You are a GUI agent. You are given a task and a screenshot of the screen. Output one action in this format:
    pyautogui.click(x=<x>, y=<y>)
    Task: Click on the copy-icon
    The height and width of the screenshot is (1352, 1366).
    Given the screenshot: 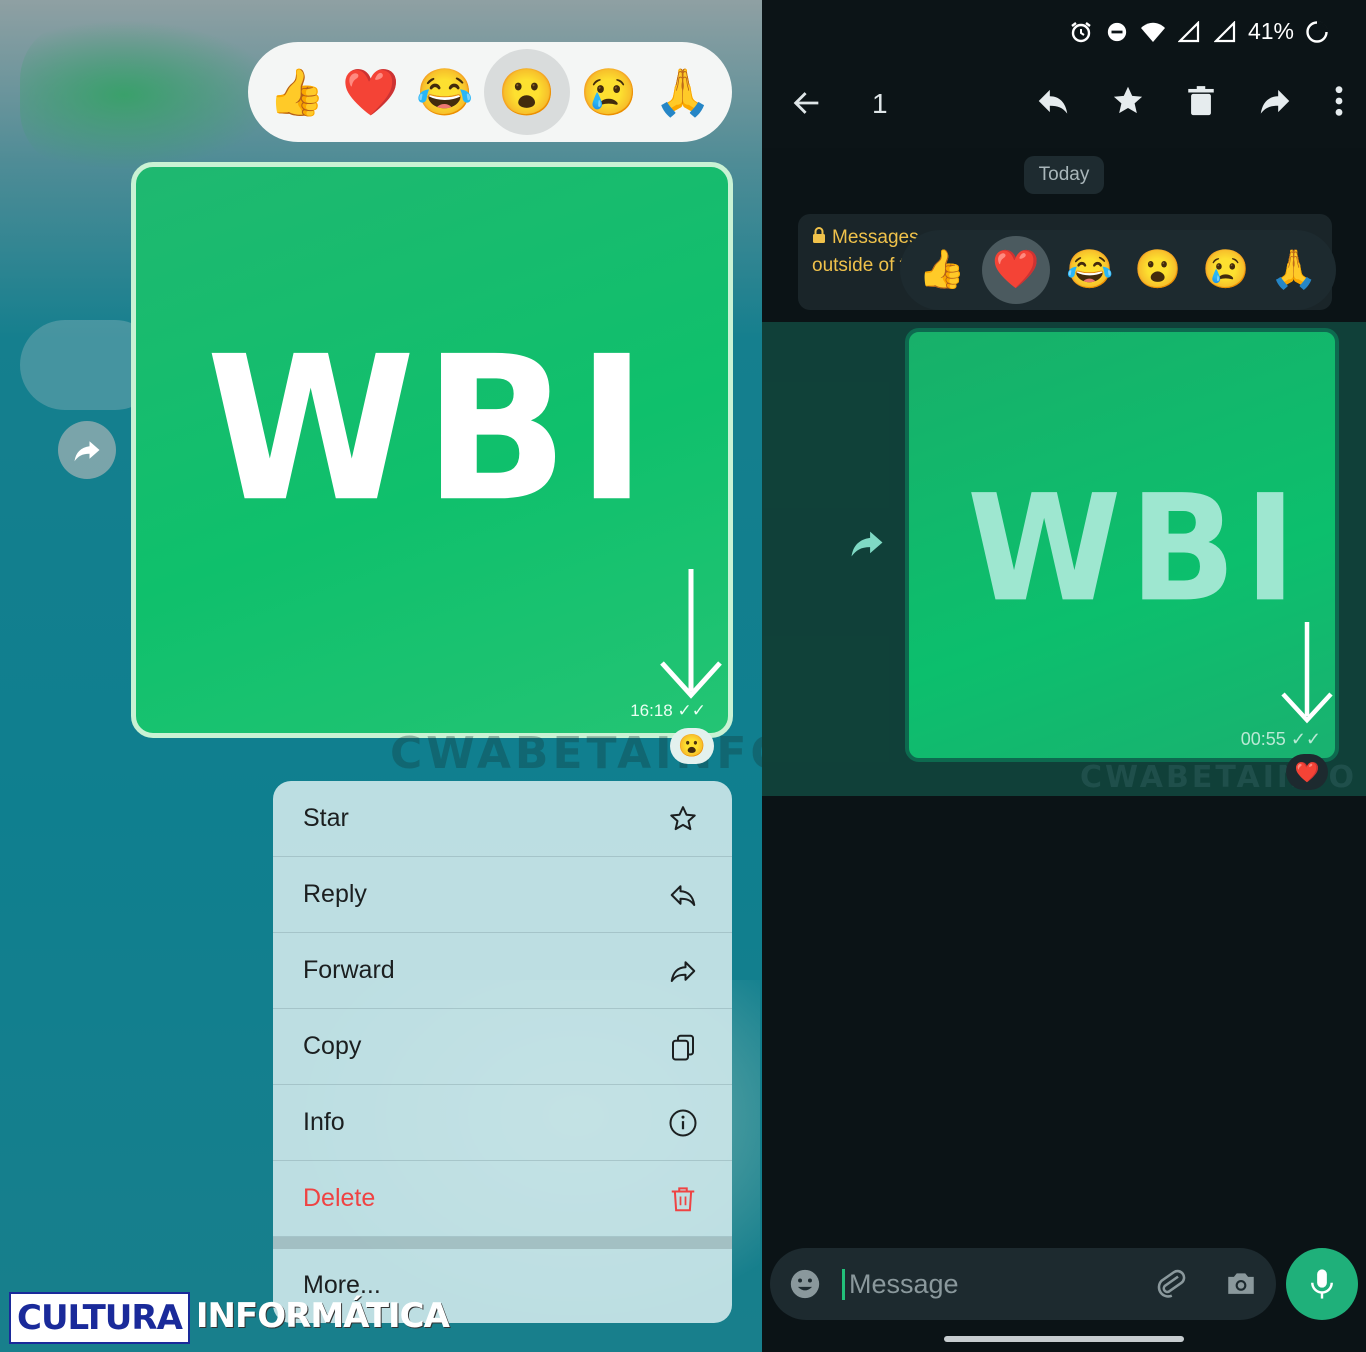 What is the action you would take?
    pyautogui.click(x=683, y=1047)
    